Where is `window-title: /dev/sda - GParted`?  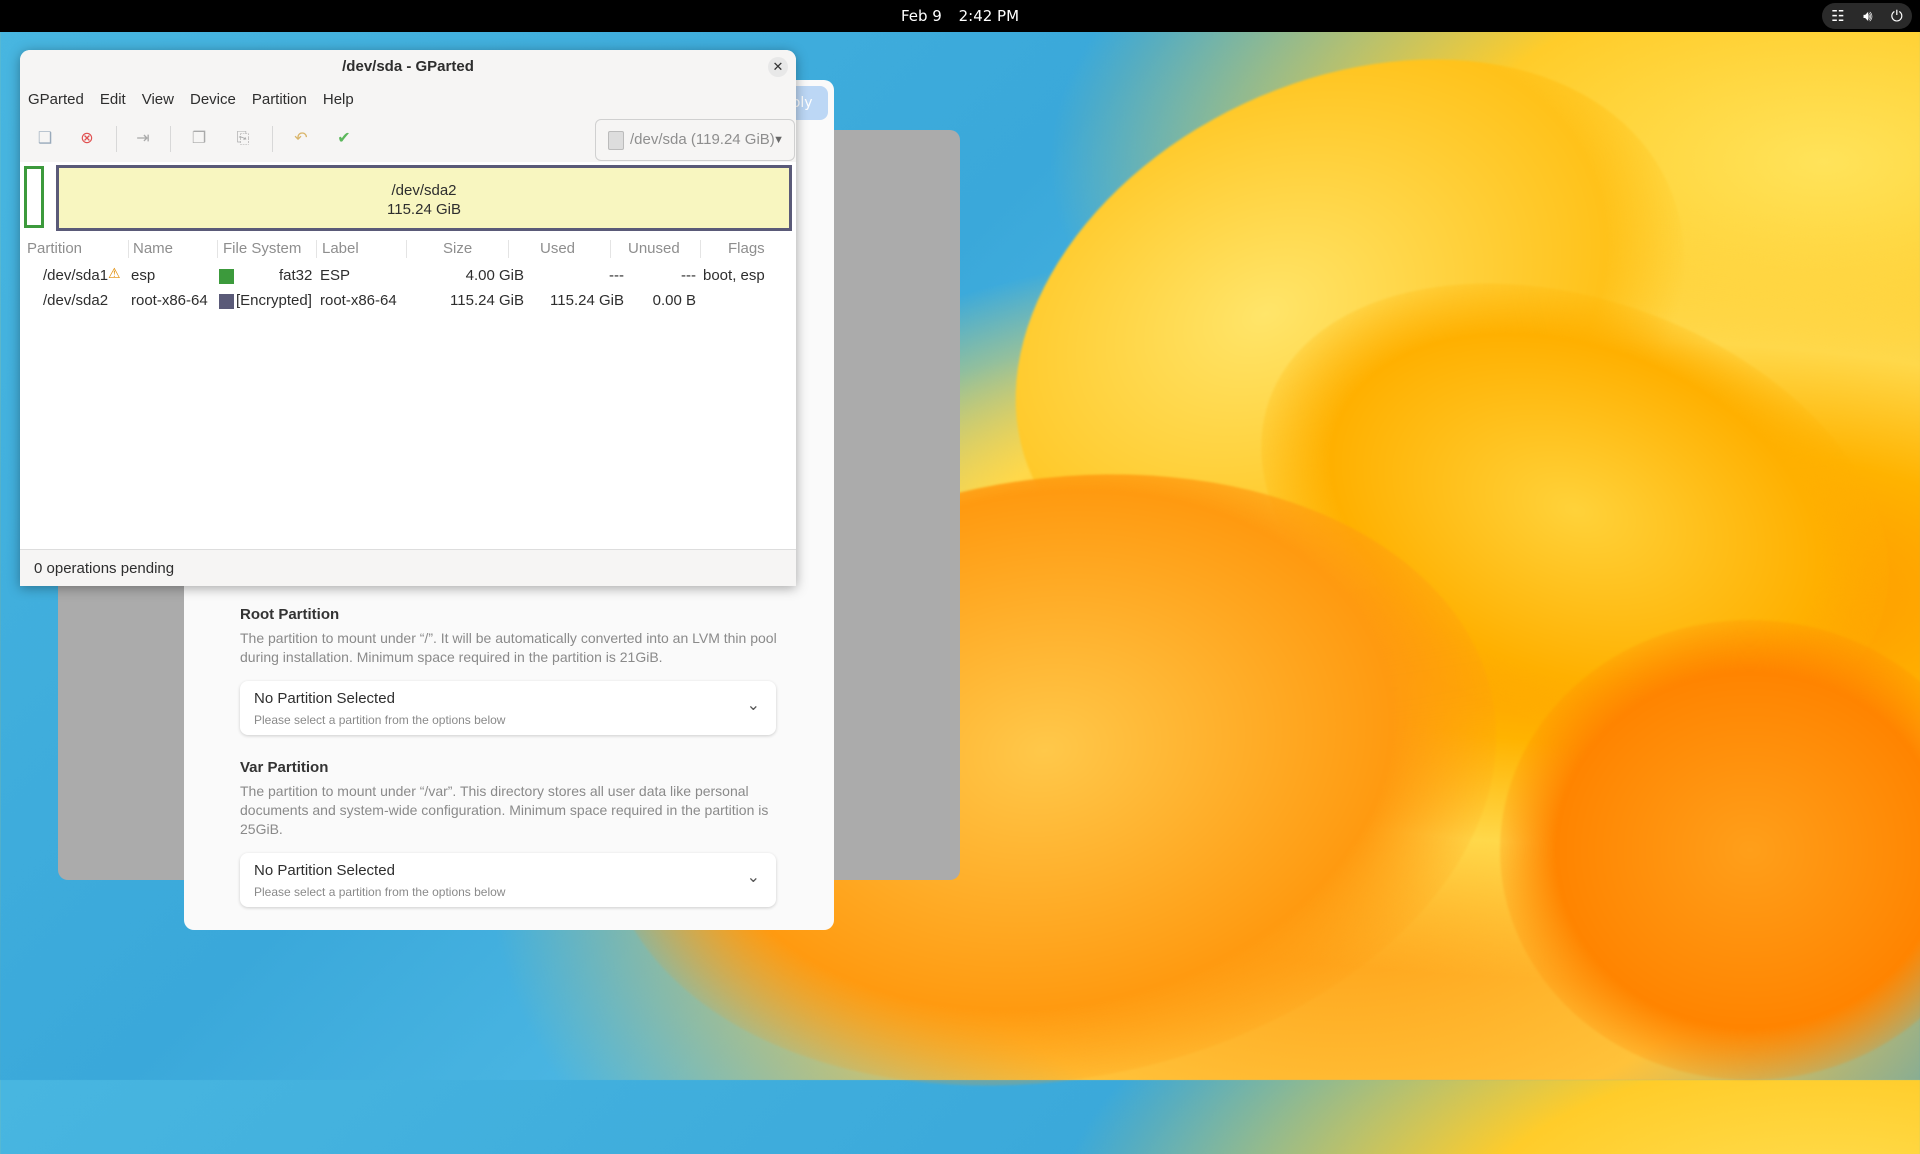 window-title: /dev/sda - GParted is located at coordinates (408, 67).